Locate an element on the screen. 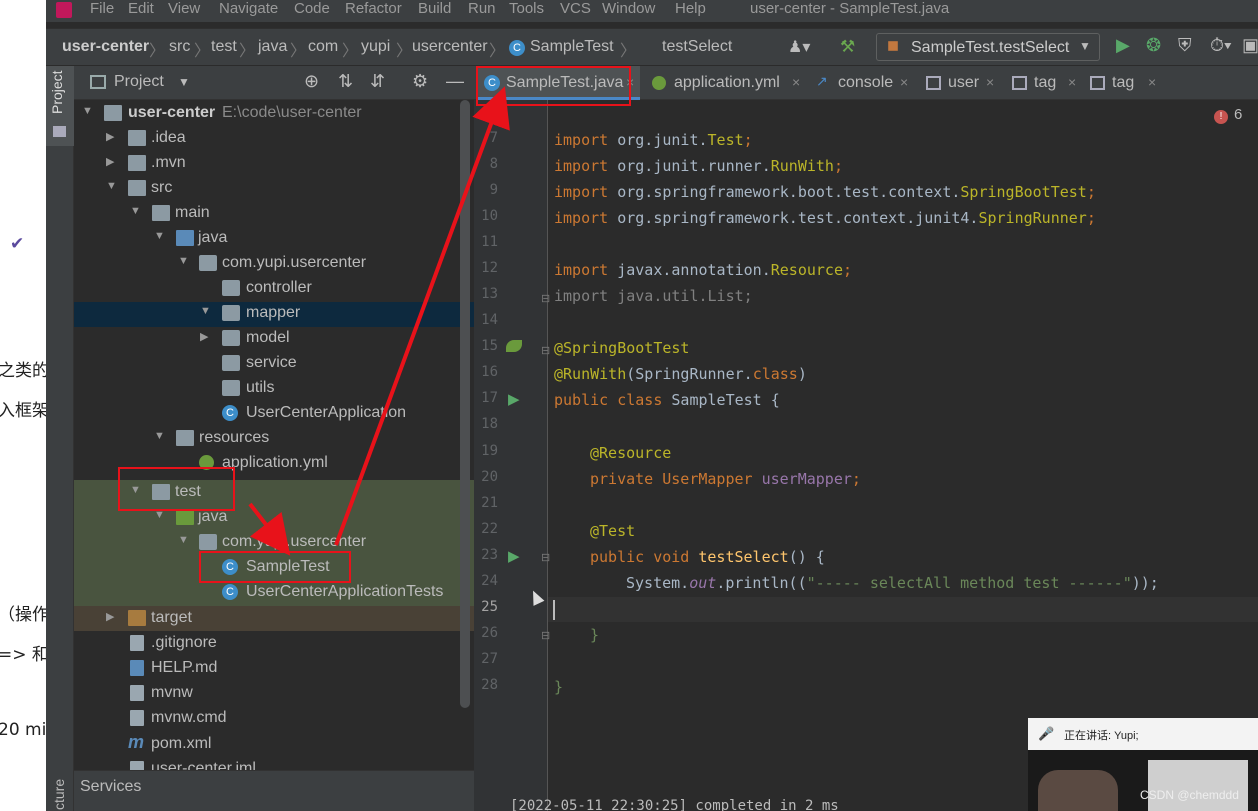 This screenshot has height=811, width=1258. arrow-to-sampletest is located at coordinates (269, 529).